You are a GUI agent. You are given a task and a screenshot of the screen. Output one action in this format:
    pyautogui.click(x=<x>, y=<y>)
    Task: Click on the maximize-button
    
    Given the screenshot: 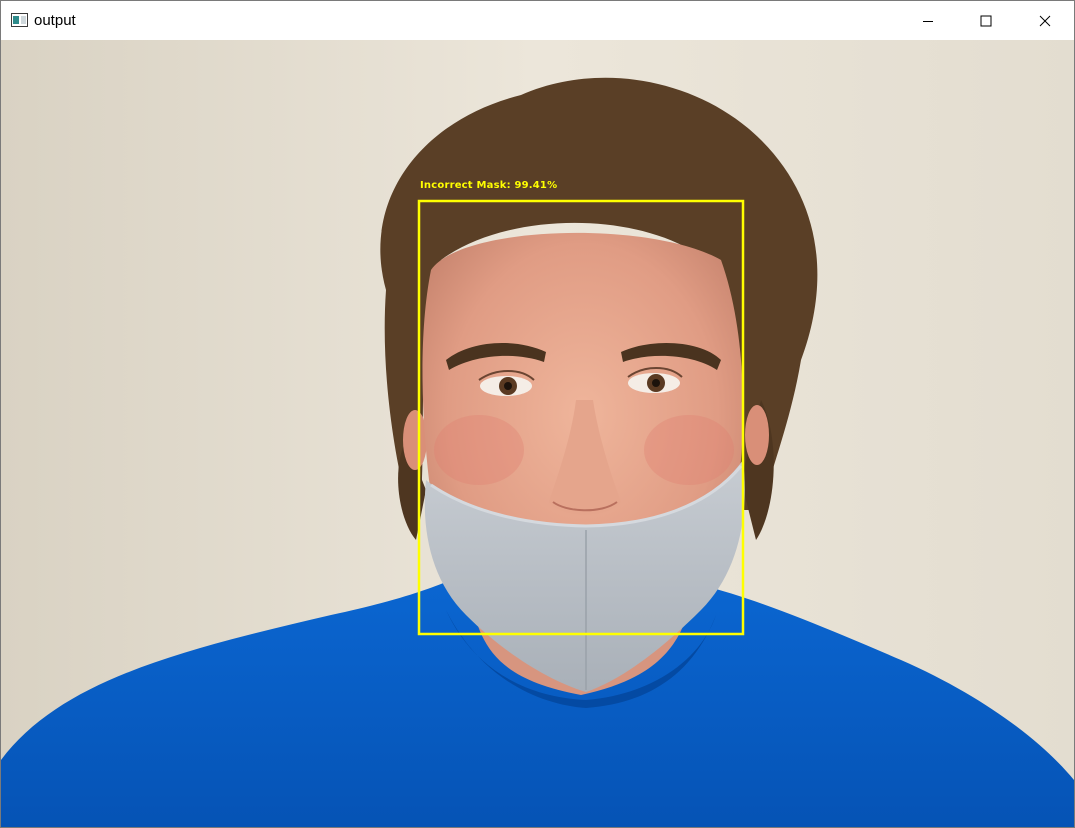 What is the action you would take?
    pyautogui.click(x=986, y=20)
    